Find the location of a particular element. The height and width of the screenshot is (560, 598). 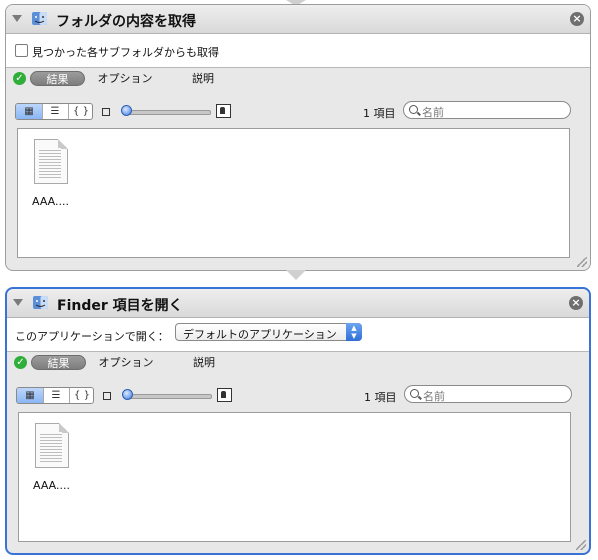

action-options: このアプリケーションで開く： デフォルトのアプリケーション ▲ ▼ is located at coordinates (298, 335).